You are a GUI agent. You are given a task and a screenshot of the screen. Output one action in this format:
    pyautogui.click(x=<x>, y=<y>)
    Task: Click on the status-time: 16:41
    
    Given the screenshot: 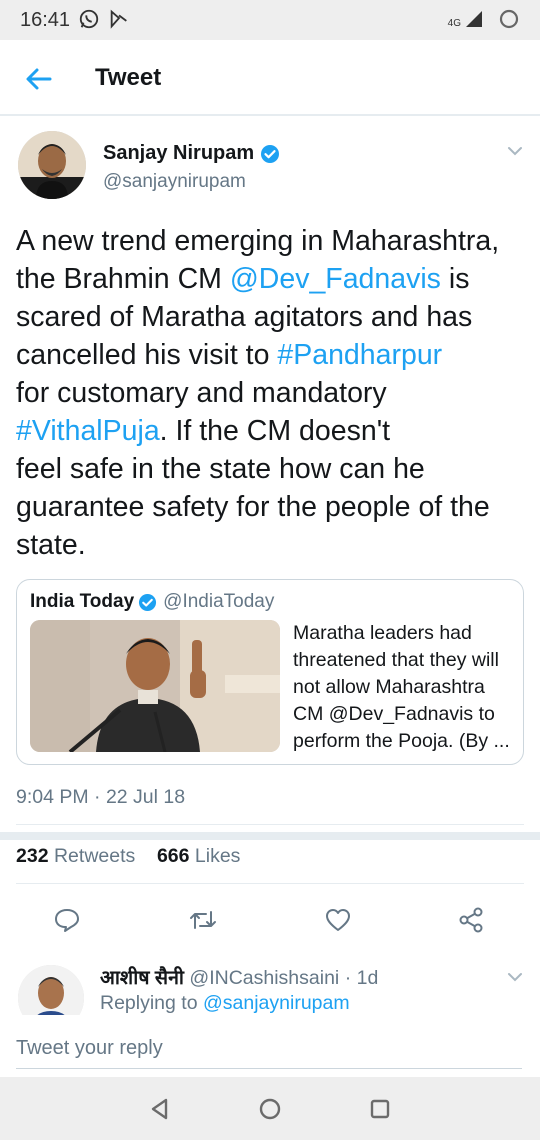 What is the action you would take?
    pyautogui.click(x=45, y=20)
    